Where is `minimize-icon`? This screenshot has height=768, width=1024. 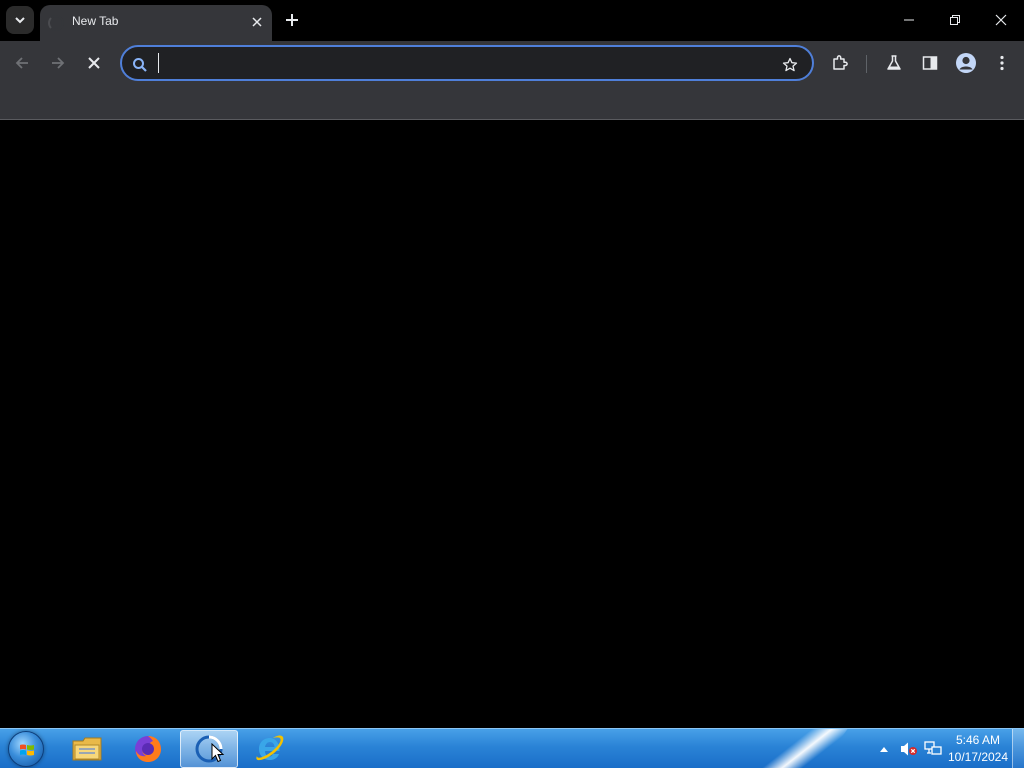 minimize-icon is located at coordinates (909, 20).